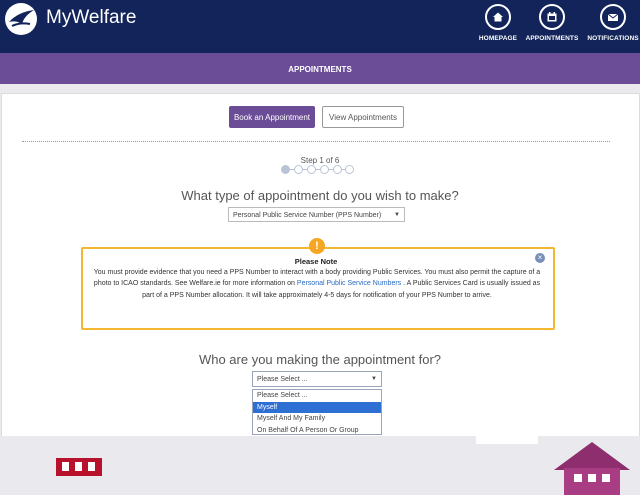  What do you see at coordinates (363, 117) in the screenshot?
I see `view-appointments-button: View Appointments` at bounding box center [363, 117].